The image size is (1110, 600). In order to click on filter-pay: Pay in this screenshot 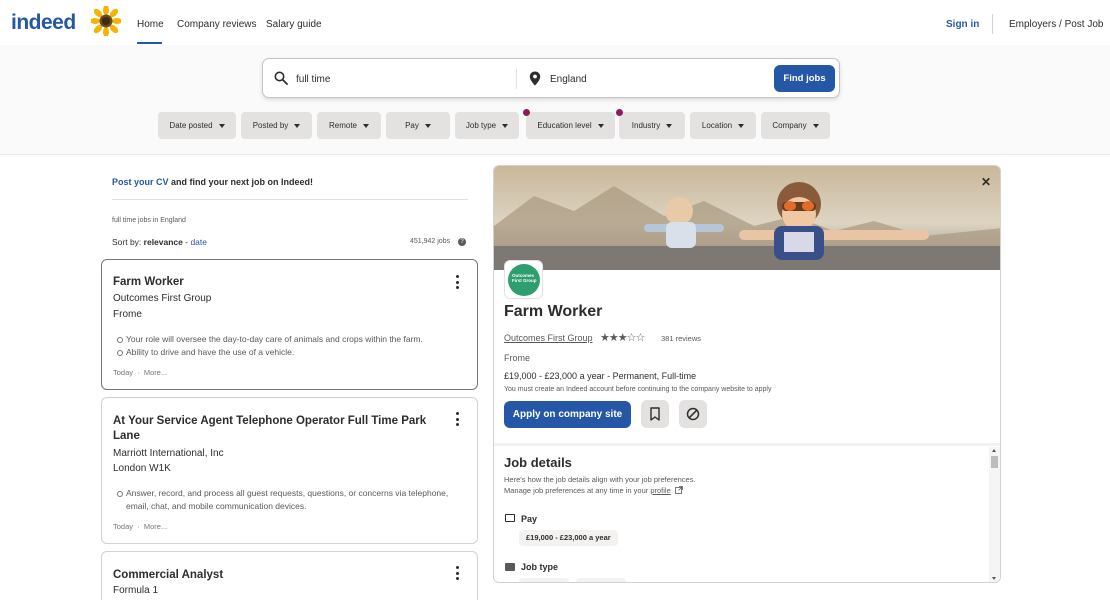, I will do `click(418, 125)`.